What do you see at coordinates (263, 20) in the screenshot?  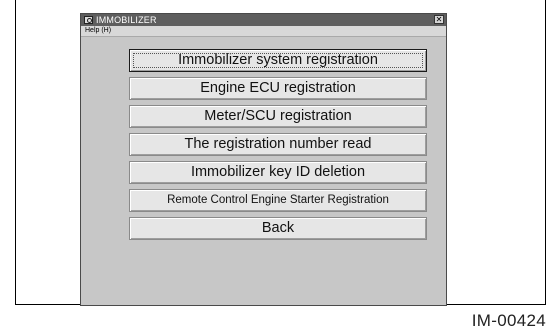 I see `title-bar: IMMOBILIZER ✕` at bounding box center [263, 20].